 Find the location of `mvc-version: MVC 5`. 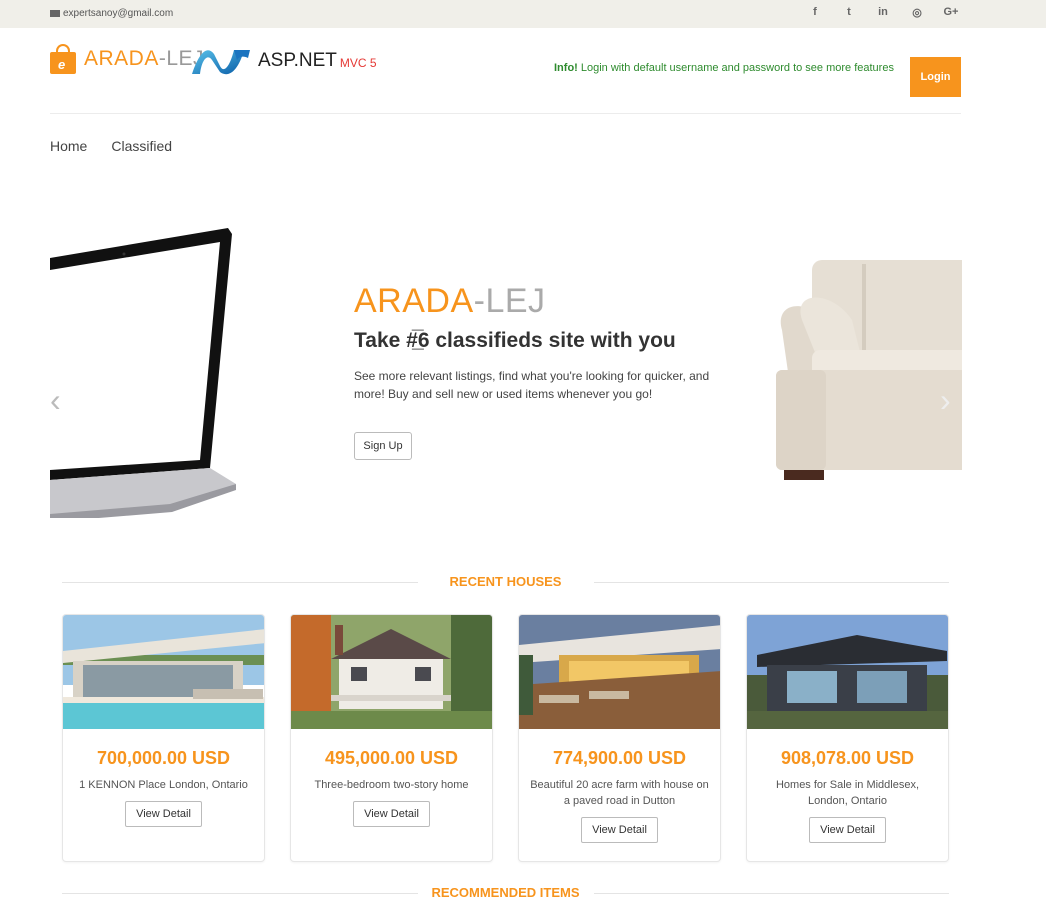

mvc-version: MVC 5 is located at coordinates (358, 63).